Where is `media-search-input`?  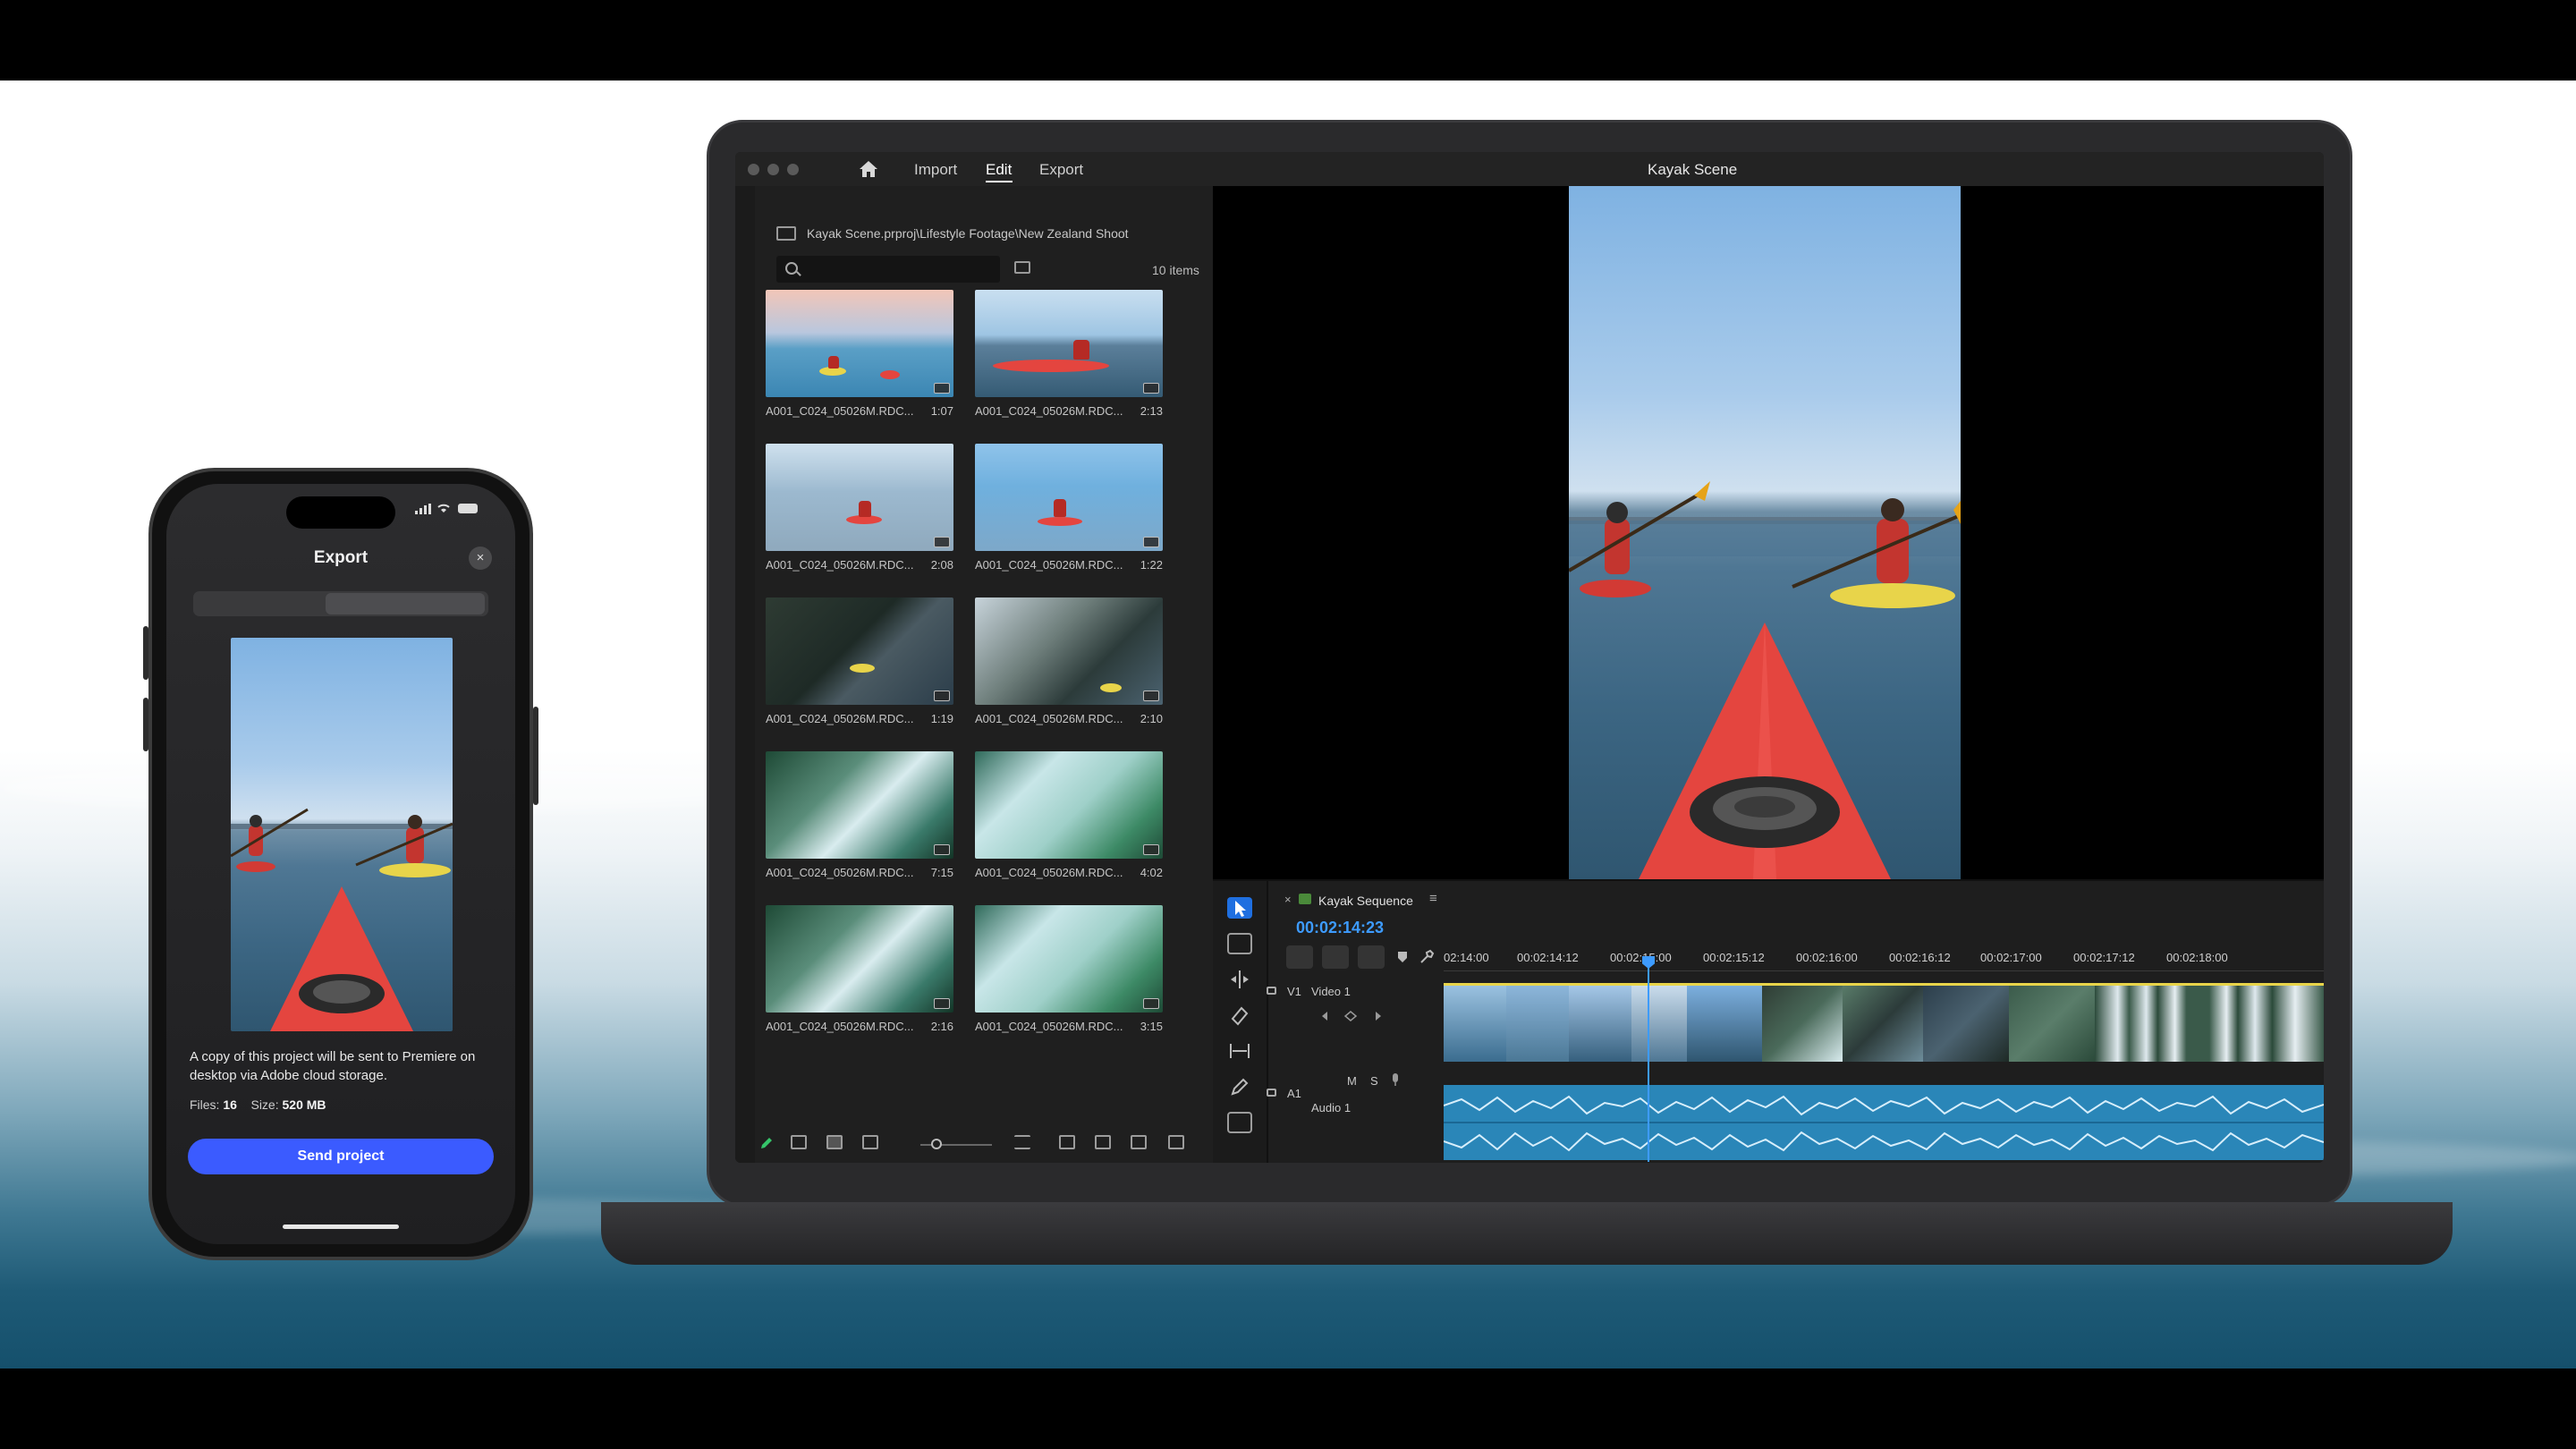 media-search-input is located at coordinates (888, 269).